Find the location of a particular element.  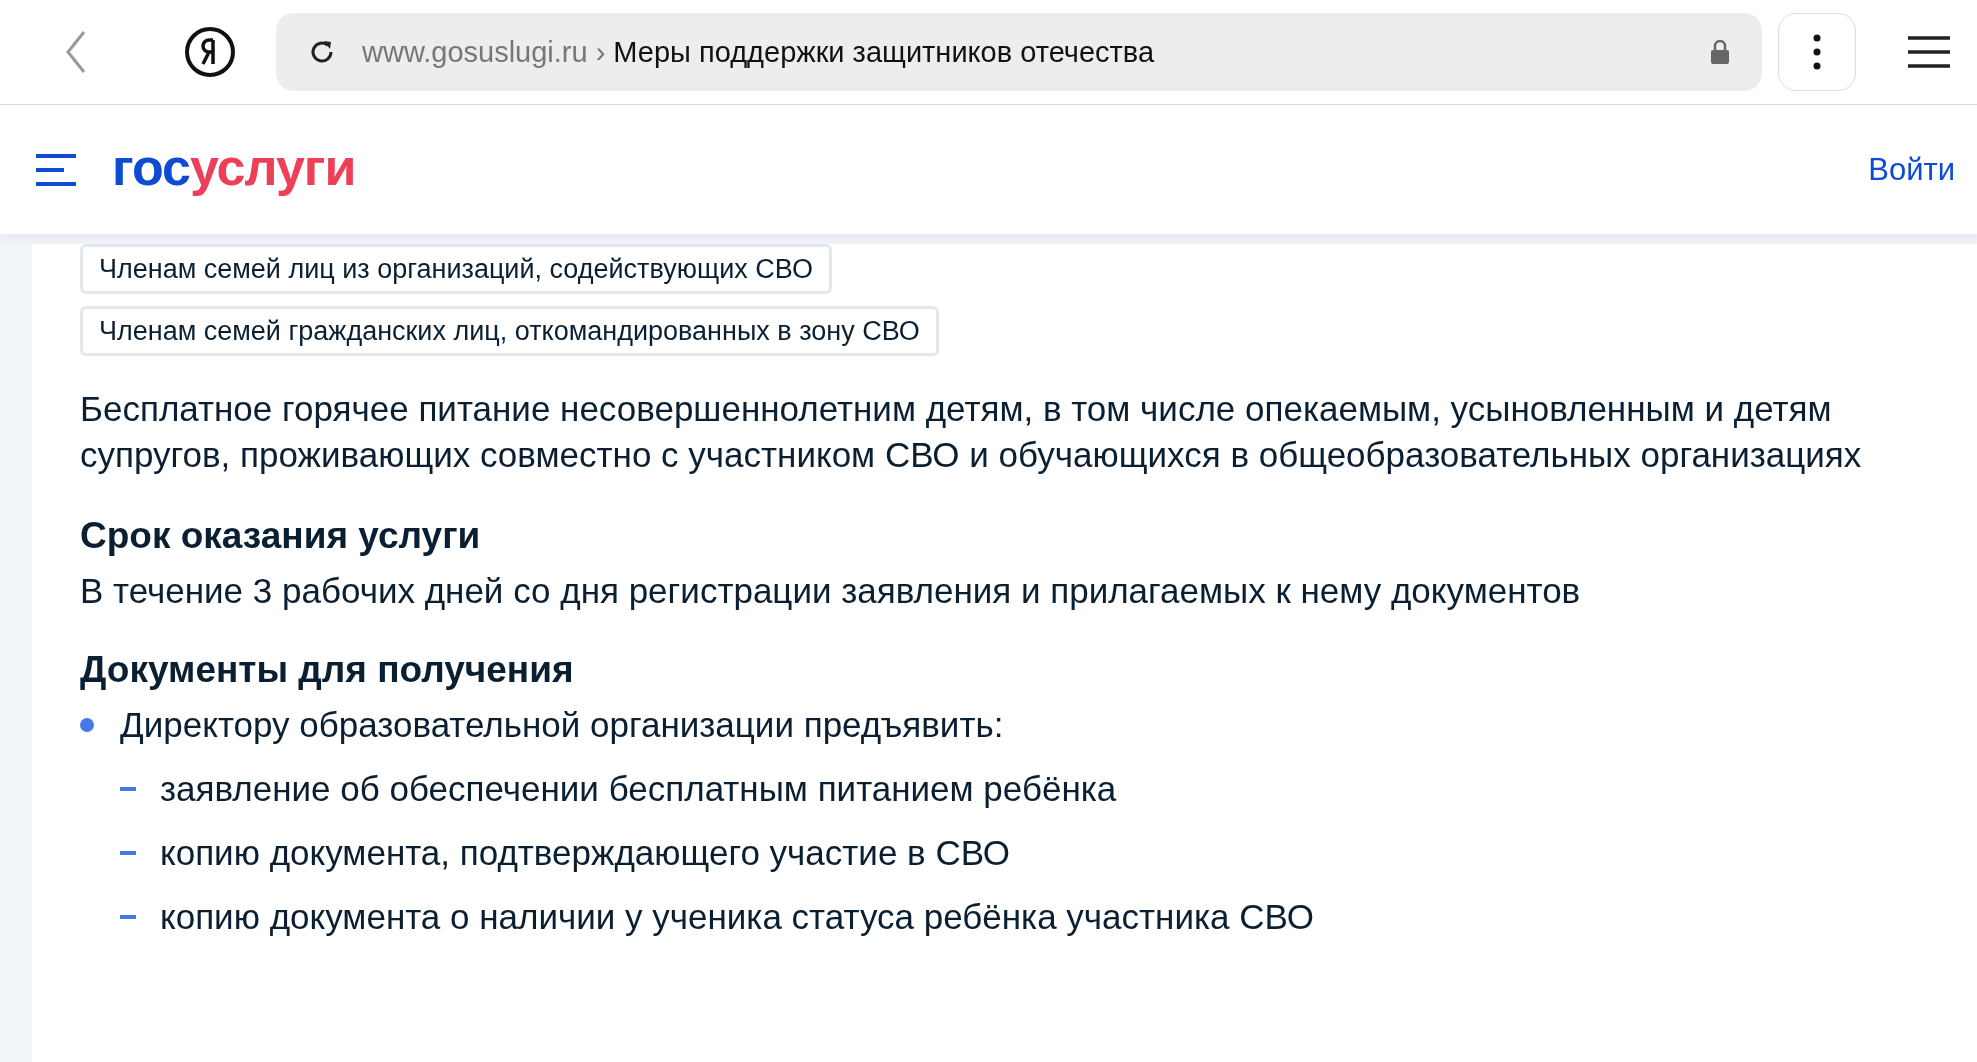

service-description: Бесплатное горячее питание несовершеннолетним детям, в том числе опекаемым, усыновленным и детям супругов, проживающих совместно с участником СВО и обучающихся в общеобразовательных организациях is located at coordinates (971, 432).